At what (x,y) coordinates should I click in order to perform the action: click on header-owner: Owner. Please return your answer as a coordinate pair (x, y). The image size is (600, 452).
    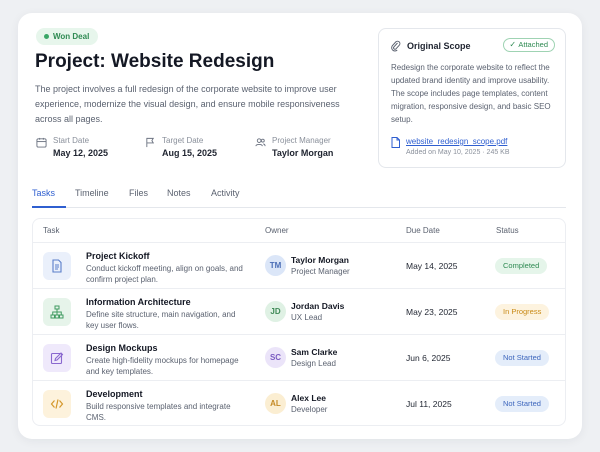
    Looking at the image, I should click on (277, 230).